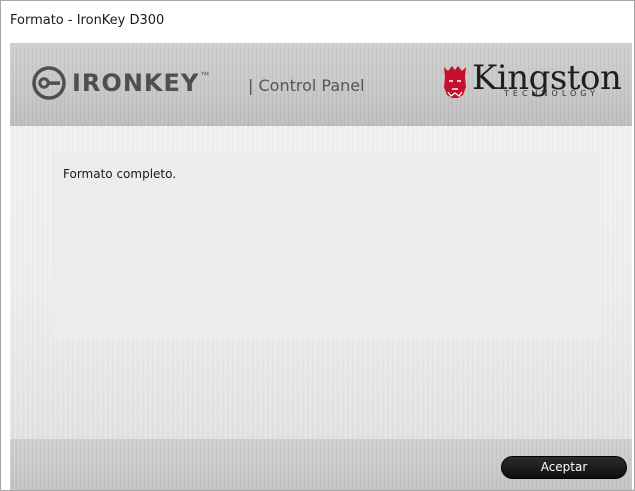 The width and height of the screenshot is (635, 491). Describe the element at coordinates (317, 22) in the screenshot. I see `window-titlebar: Formato - IronKey D300` at that location.